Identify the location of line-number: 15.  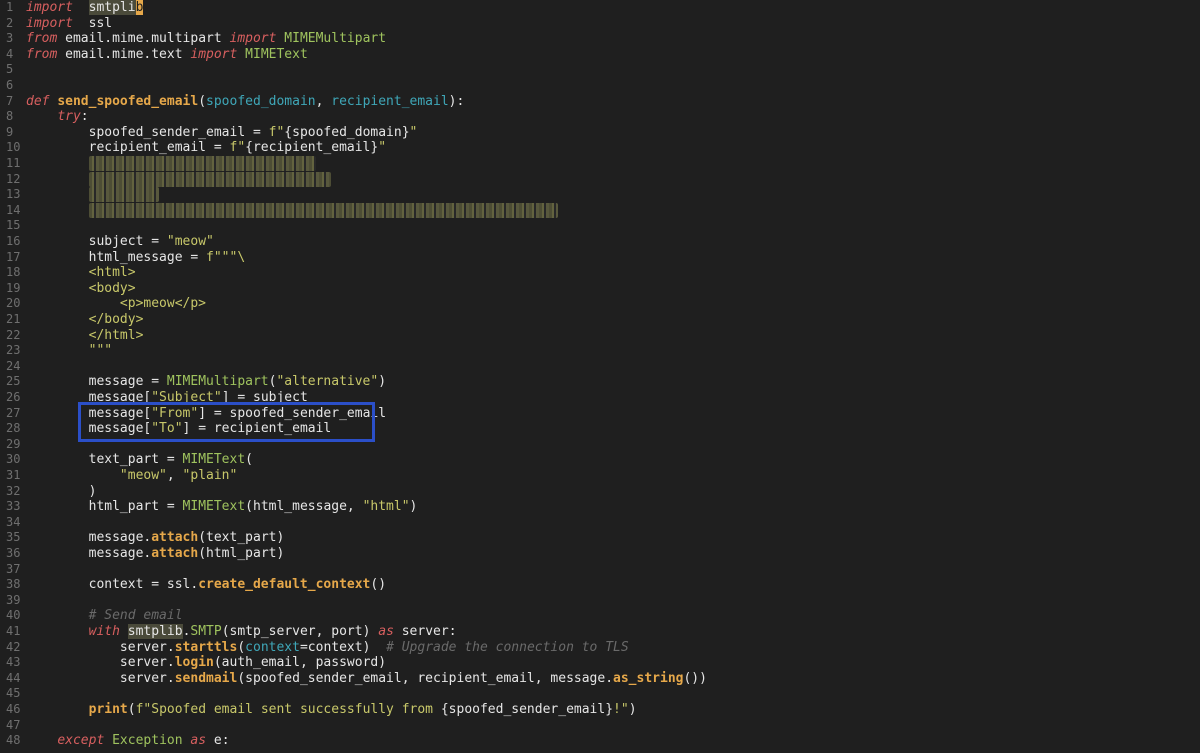
(13, 225).